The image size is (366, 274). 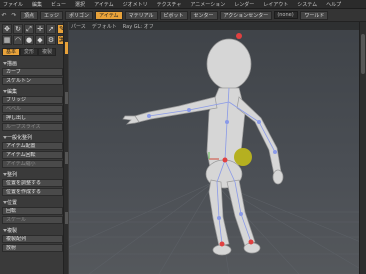 What do you see at coordinates (32, 91) in the screenshot?
I see `section-edit: 編集` at bounding box center [32, 91].